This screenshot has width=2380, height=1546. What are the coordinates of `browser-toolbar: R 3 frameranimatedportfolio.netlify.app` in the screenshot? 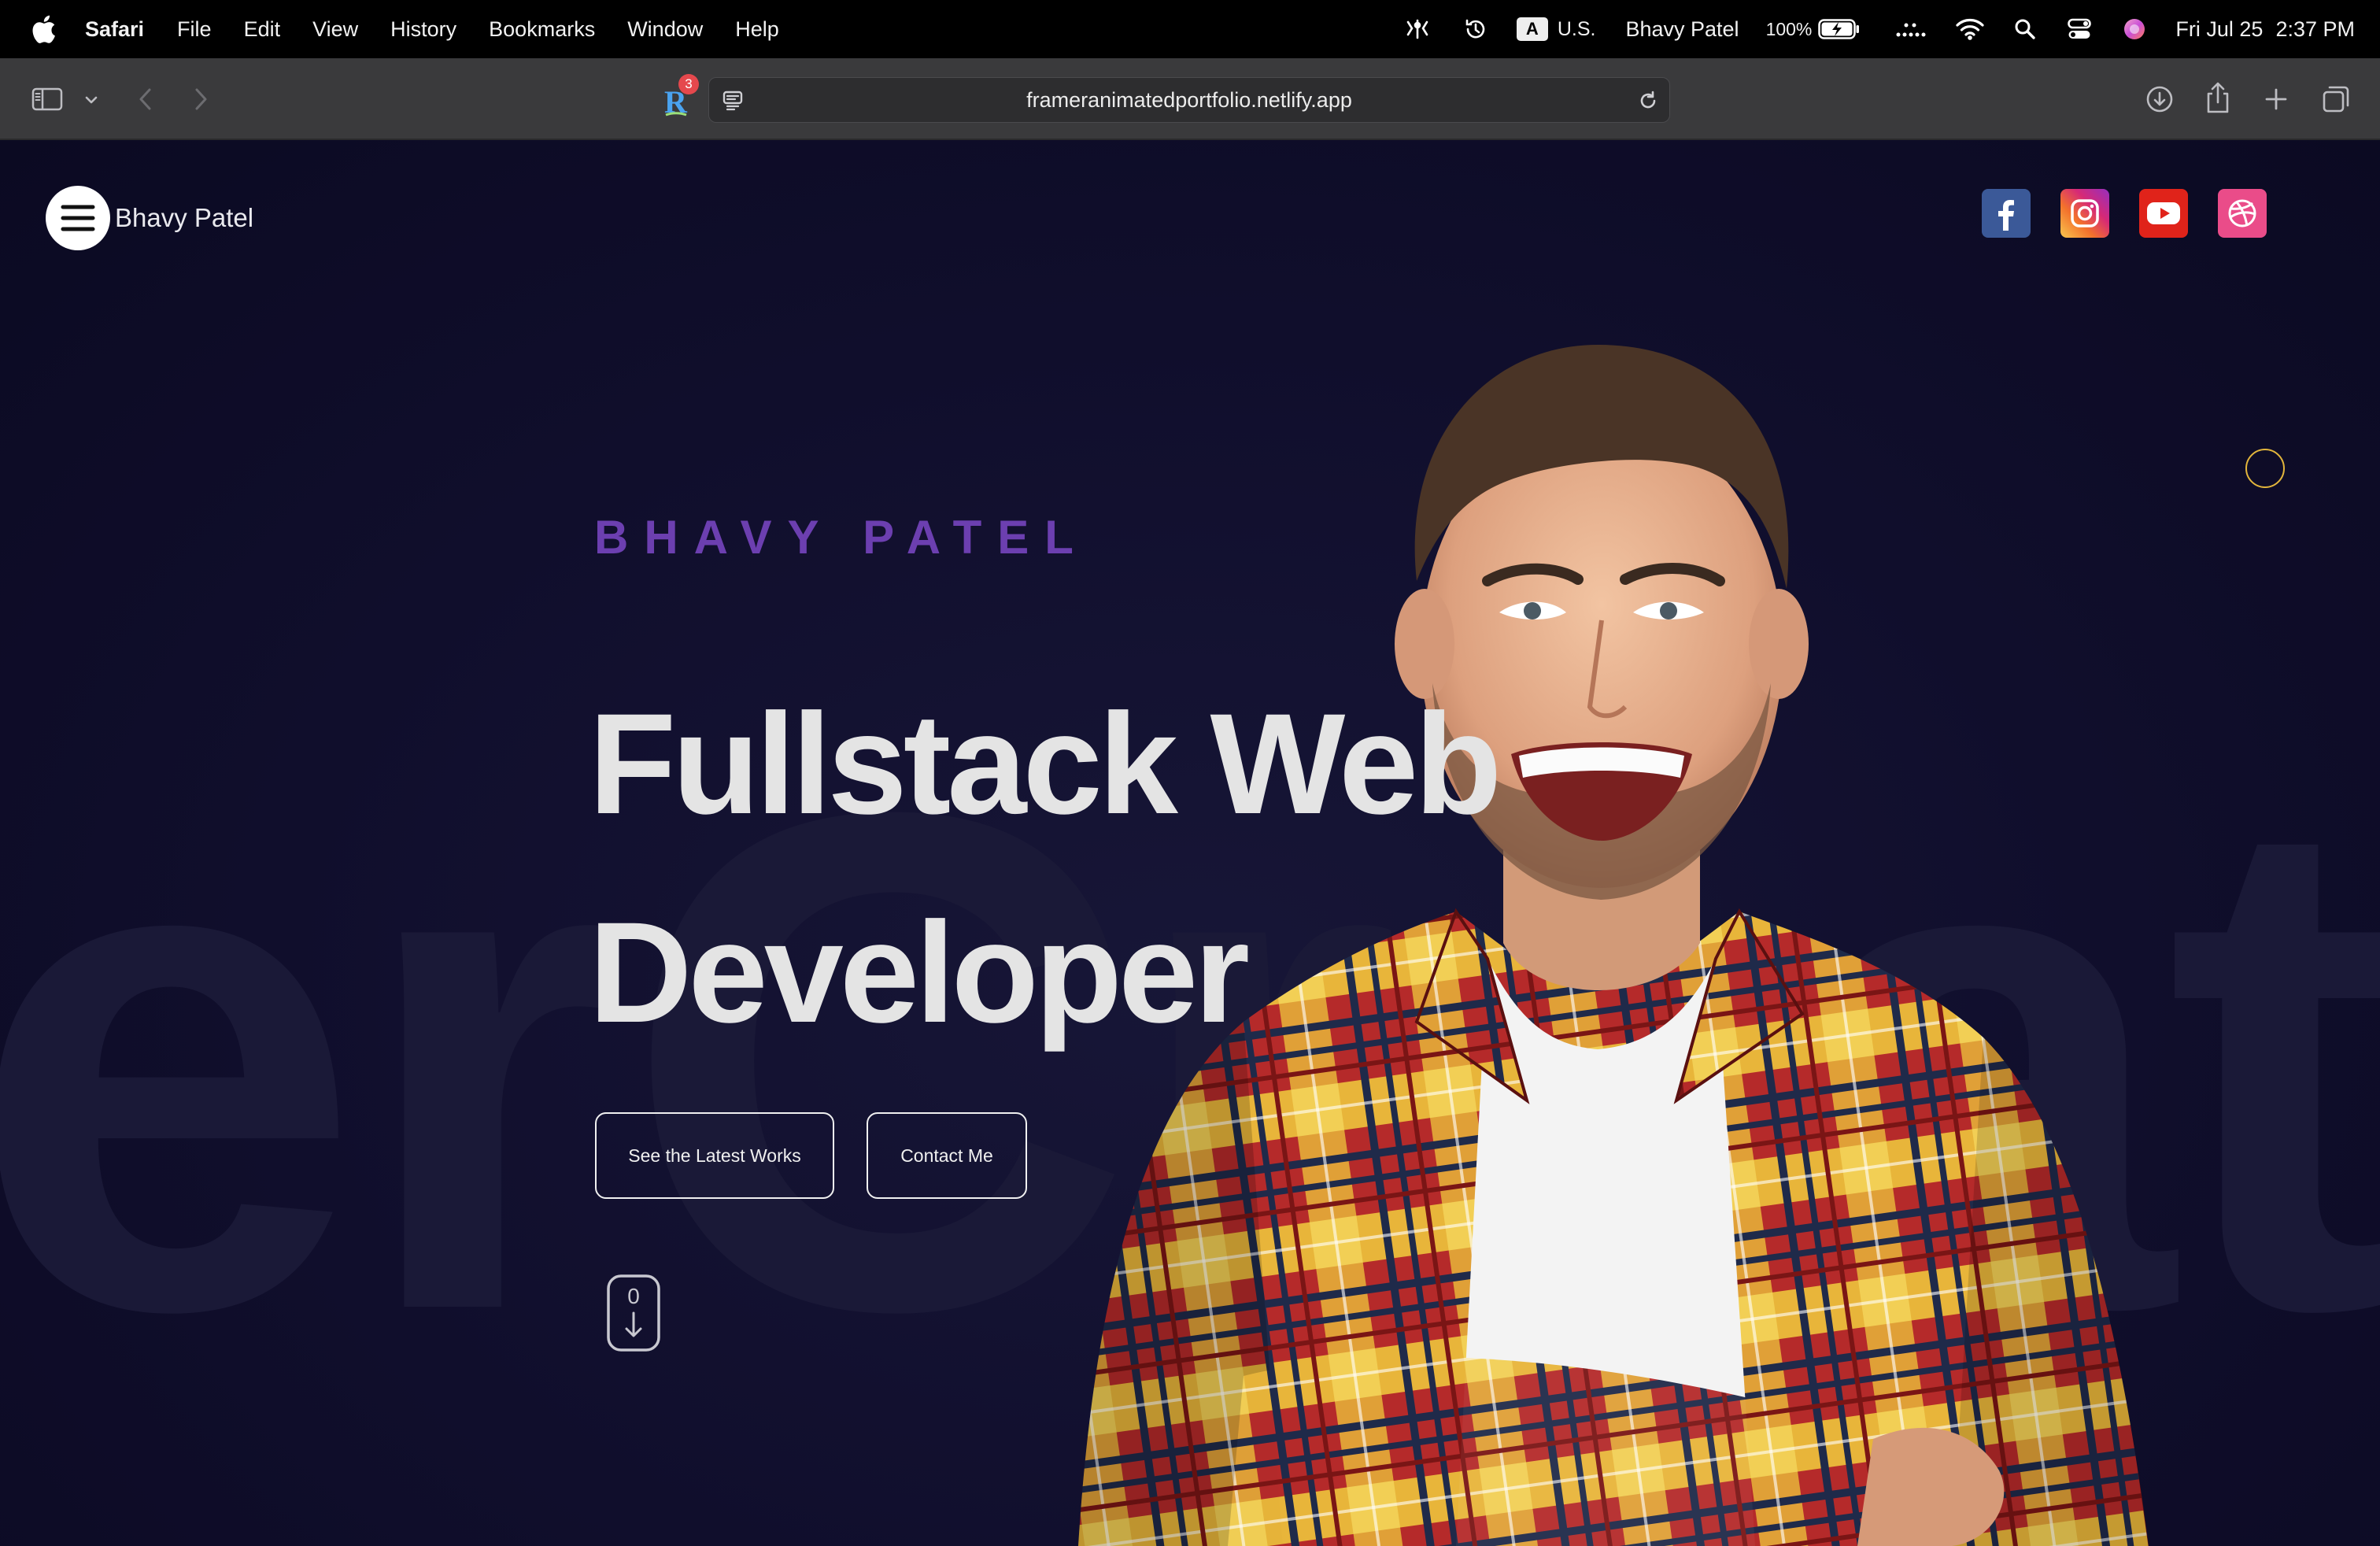 It's located at (1190, 99).